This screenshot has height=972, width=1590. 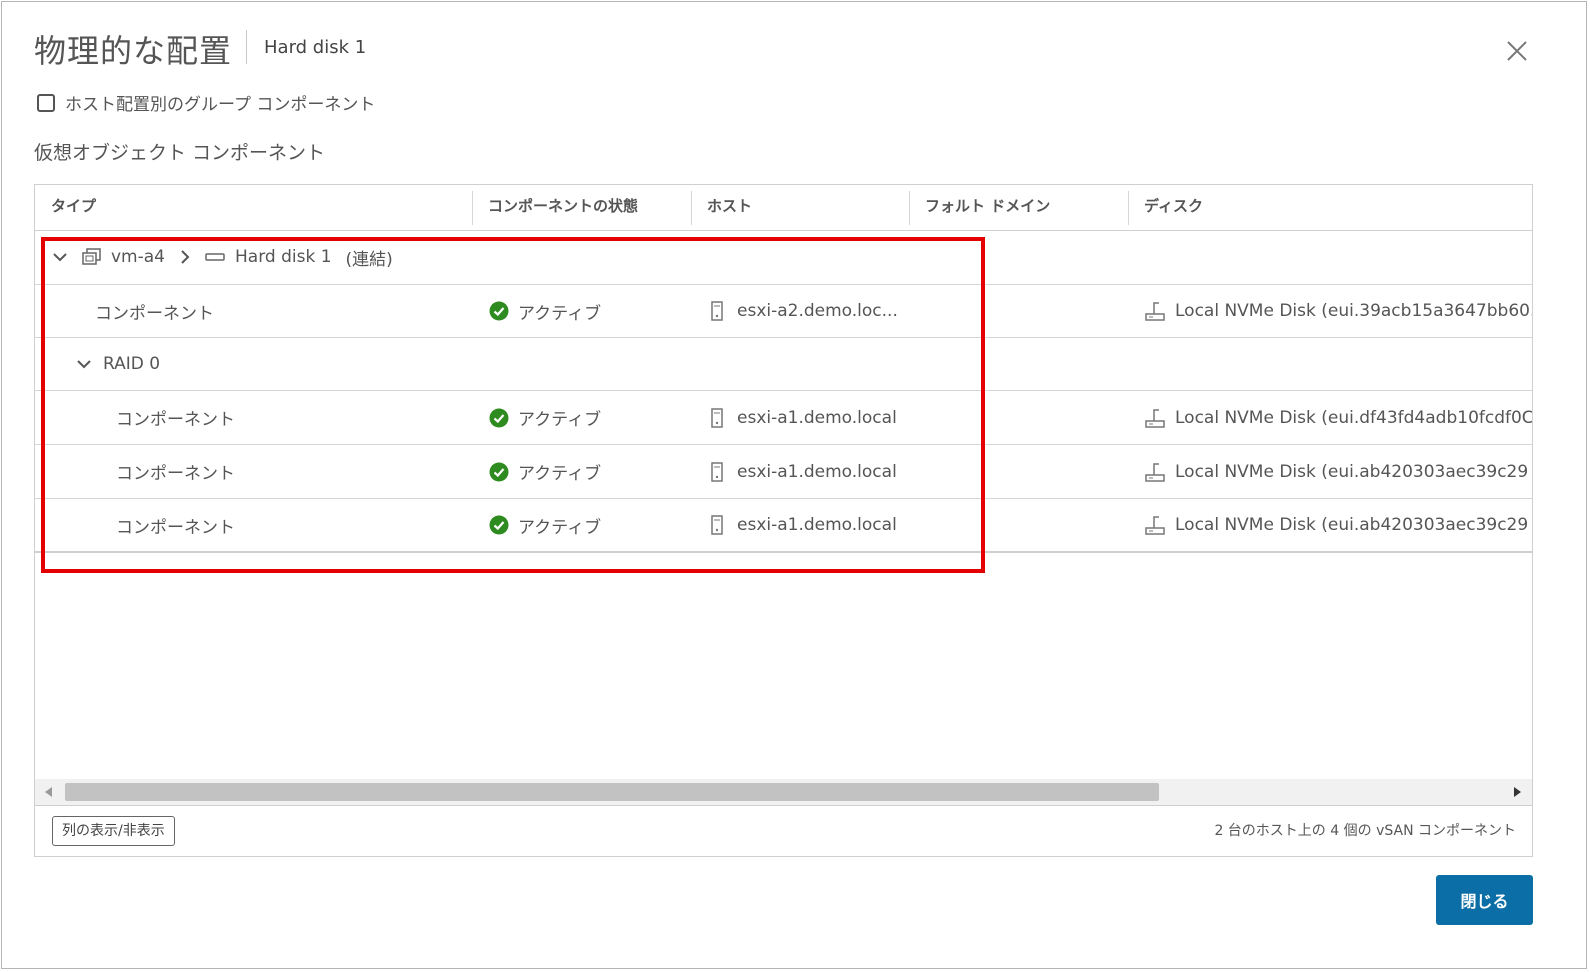 I want to click on group-by-host-checkbox, so click(x=46, y=102).